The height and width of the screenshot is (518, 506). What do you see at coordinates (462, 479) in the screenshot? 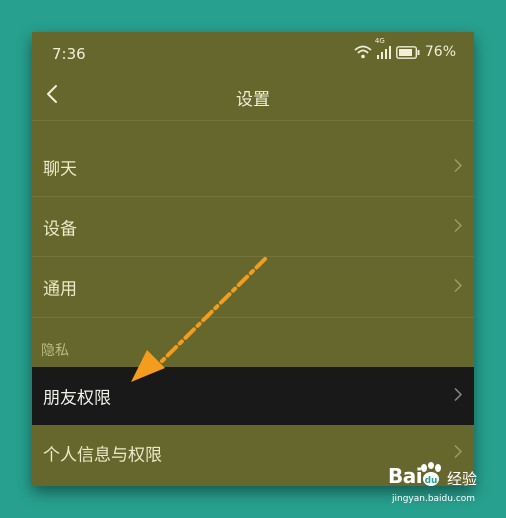
I see `watermark-jingyan: 经验` at bounding box center [462, 479].